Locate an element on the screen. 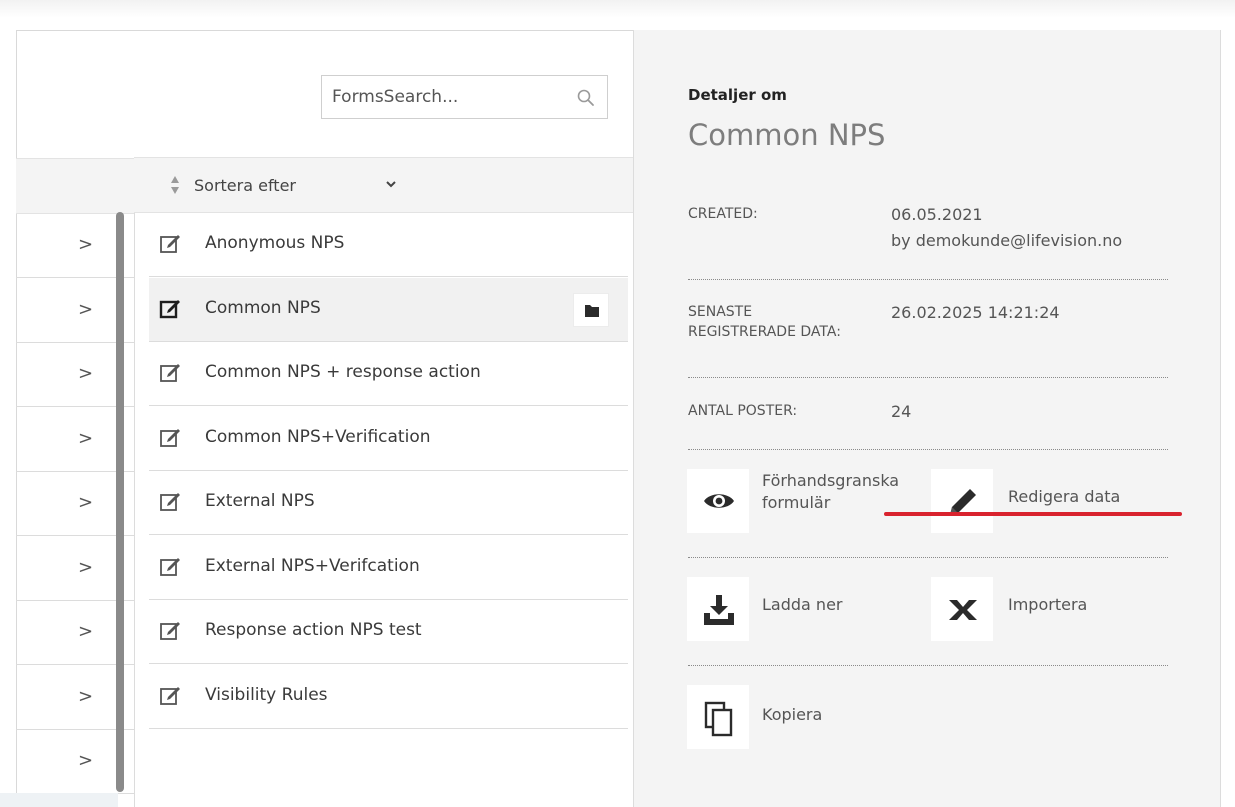 This screenshot has width=1235, height=807. folder-button is located at coordinates (591, 309).